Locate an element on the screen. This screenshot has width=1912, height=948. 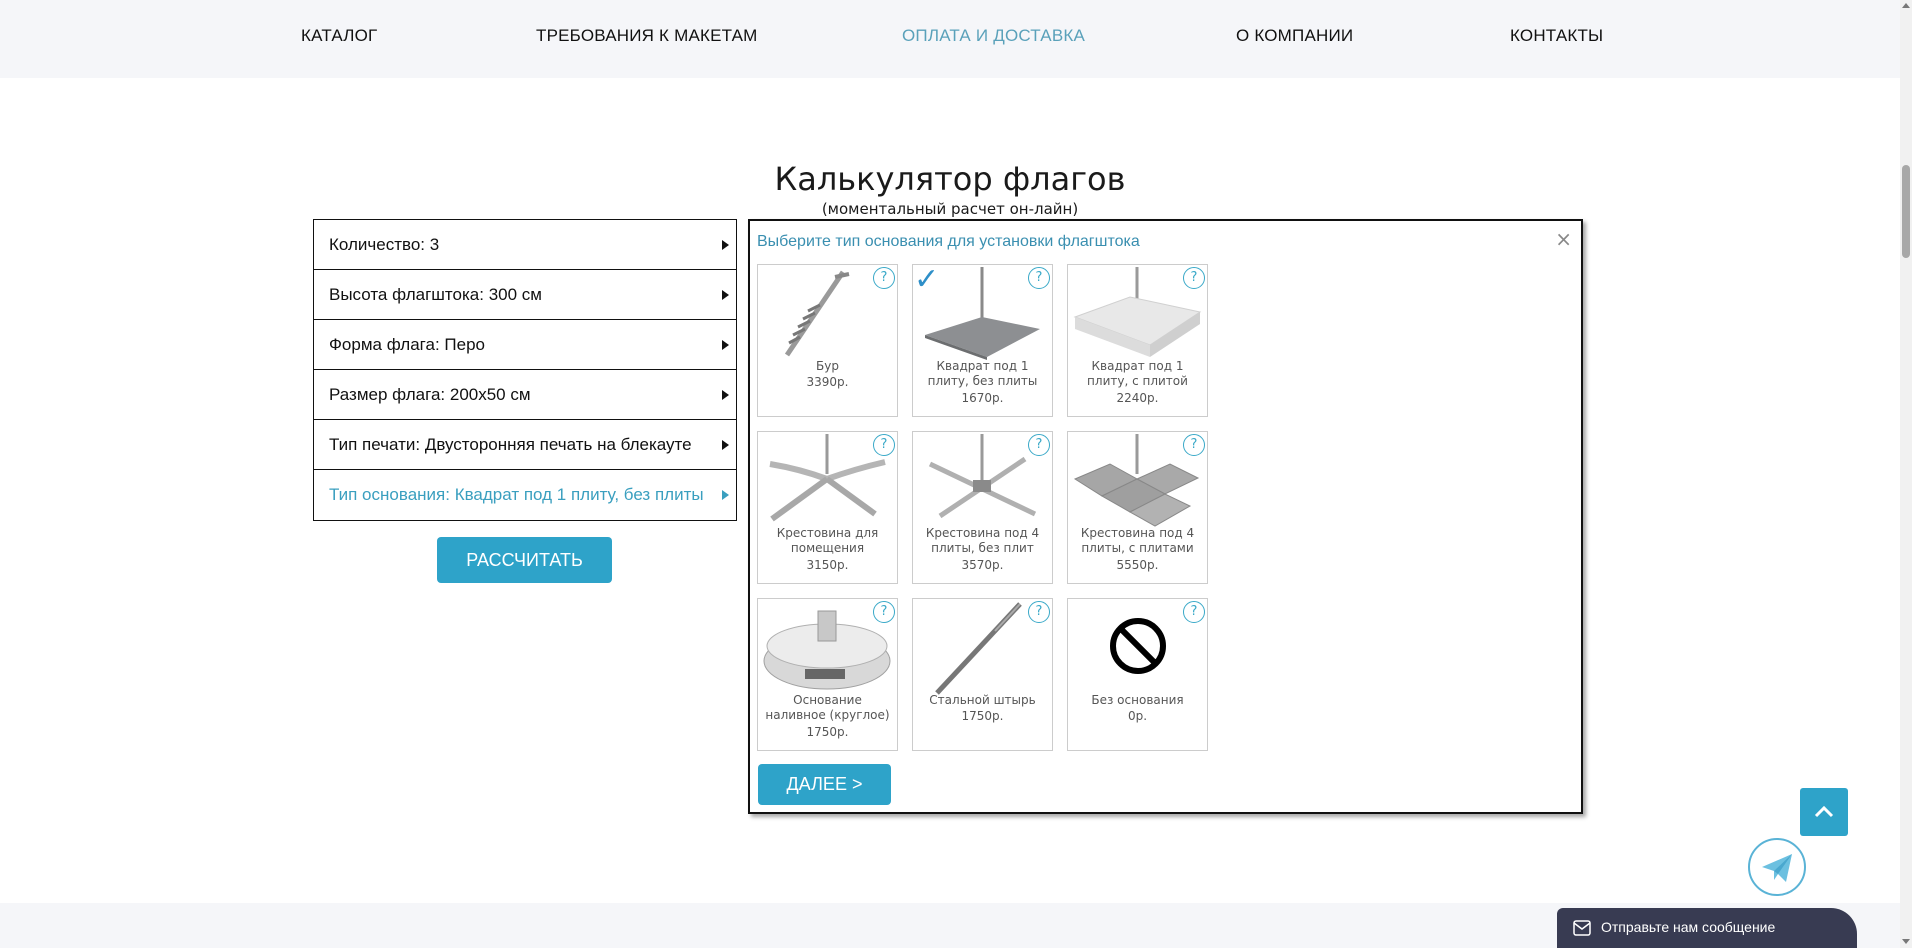
close-icon: × is located at coordinates (1563, 239).